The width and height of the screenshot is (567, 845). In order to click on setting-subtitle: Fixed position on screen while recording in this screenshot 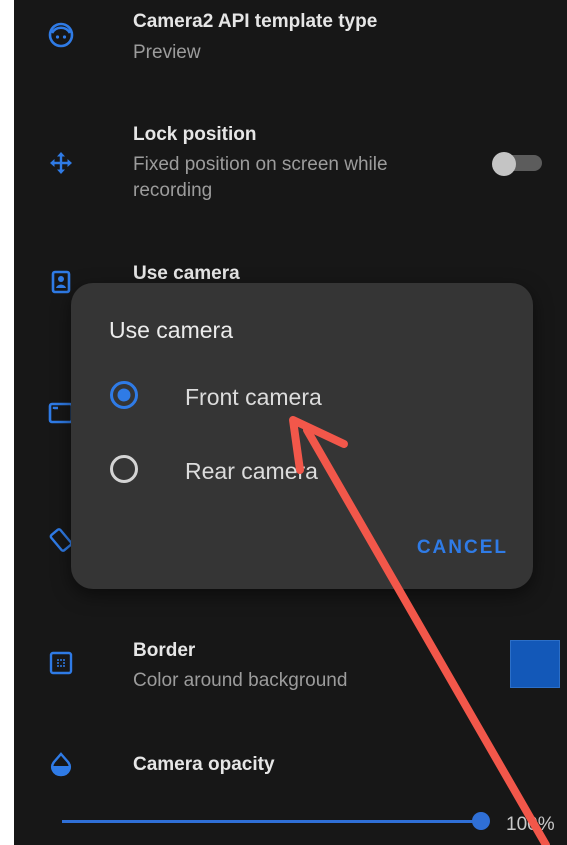, I will do `click(260, 177)`.